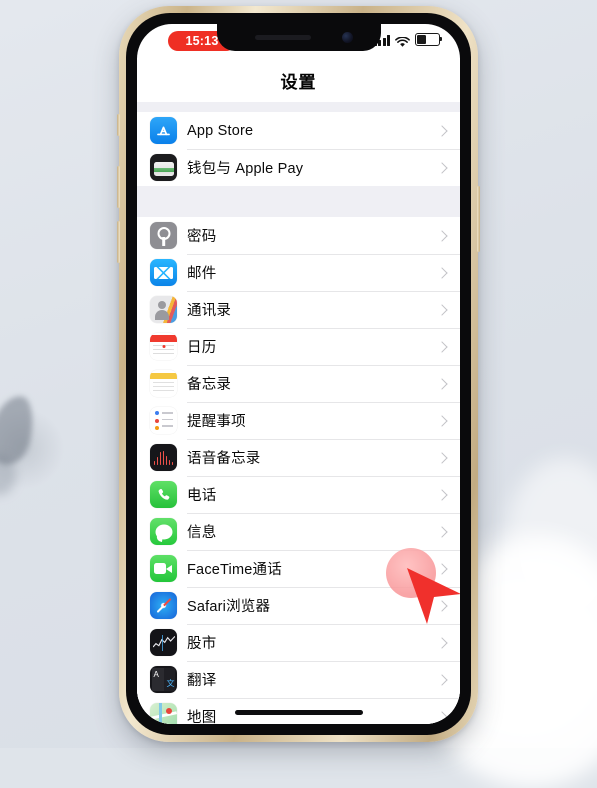  I want to click on settings-row-phone: 电话, so click(298, 494).